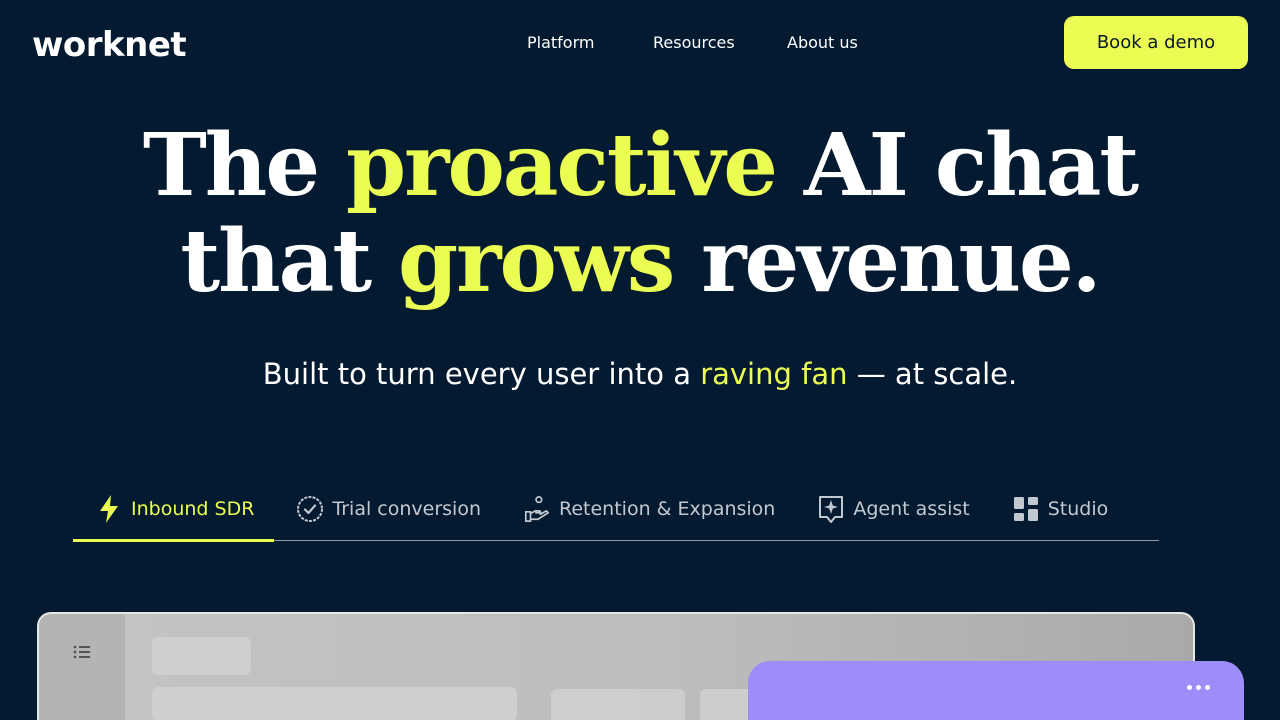 The height and width of the screenshot is (720, 1280). I want to click on tab-retention-expansion: Retention & Expansion, so click(648, 509).